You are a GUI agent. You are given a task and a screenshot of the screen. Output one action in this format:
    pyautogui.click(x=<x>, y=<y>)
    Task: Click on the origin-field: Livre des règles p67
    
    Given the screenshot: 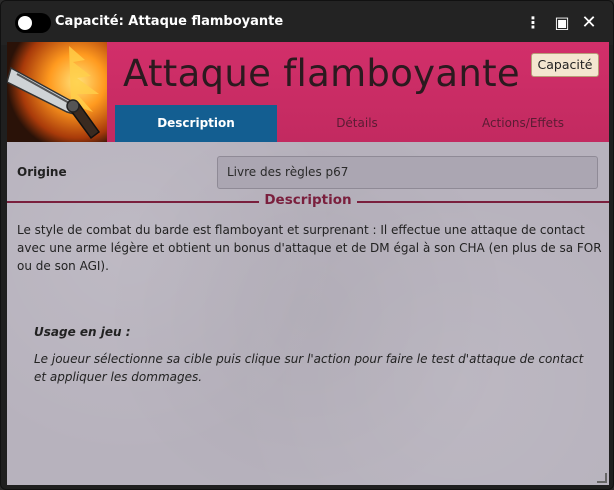 What is the action you would take?
    pyautogui.click(x=407, y=172)
    